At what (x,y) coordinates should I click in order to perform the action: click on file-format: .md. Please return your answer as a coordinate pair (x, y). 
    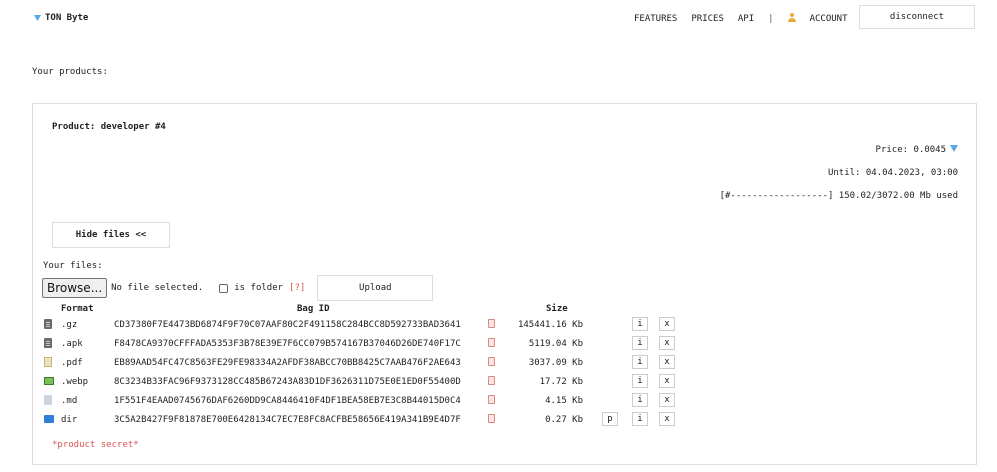
    Looking at the image, I should click on (69, 401).